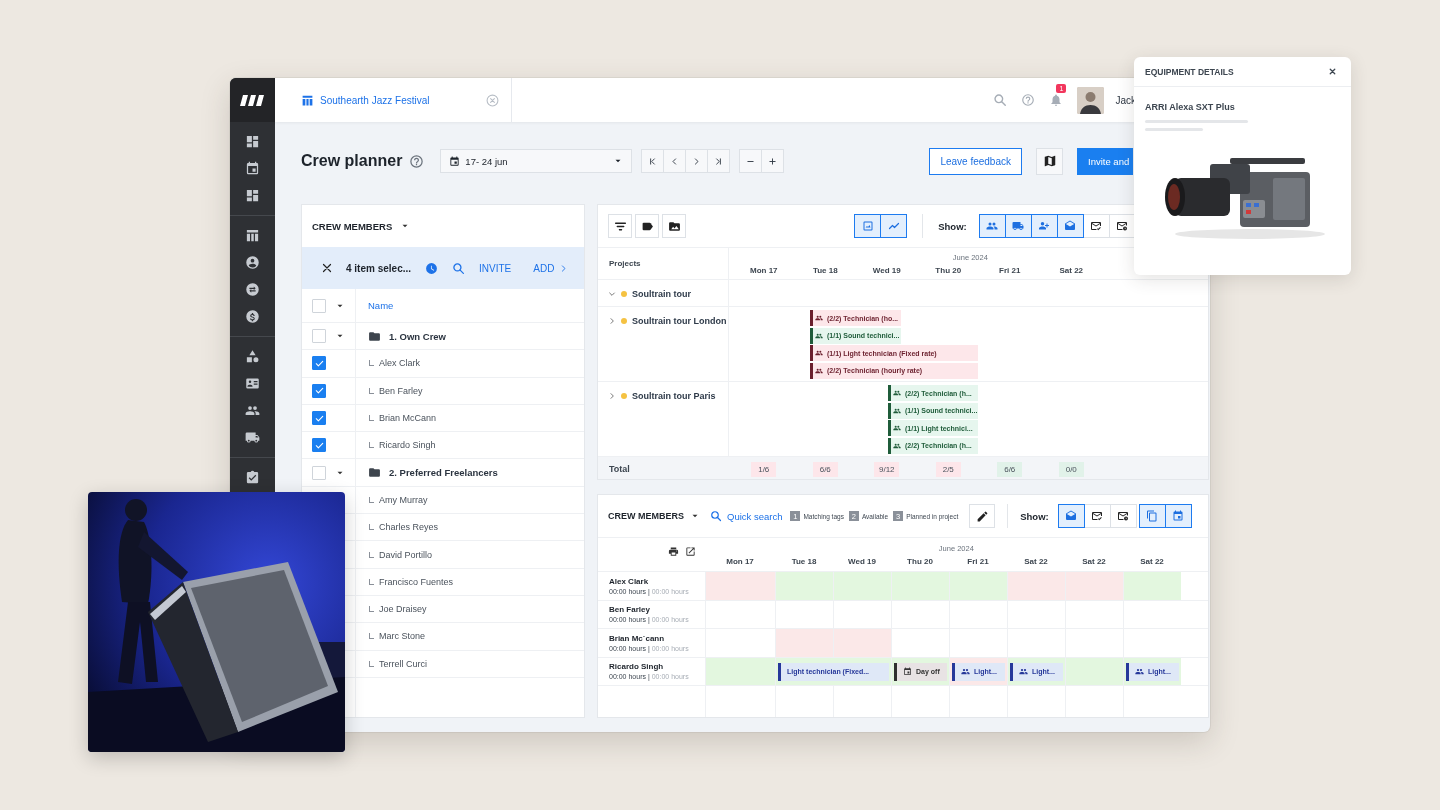 This screenshot has height=810, width=1440. Describe the element at coordinates (674, 396) in the screenshot. I see `project-name: Soultrain tour Paris` at that location.